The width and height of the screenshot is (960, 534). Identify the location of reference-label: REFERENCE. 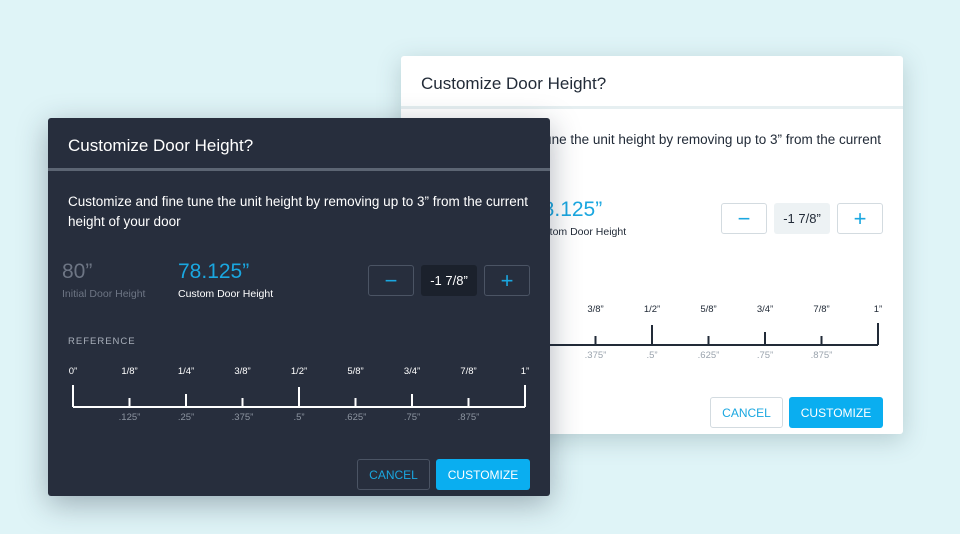
(102, 341).